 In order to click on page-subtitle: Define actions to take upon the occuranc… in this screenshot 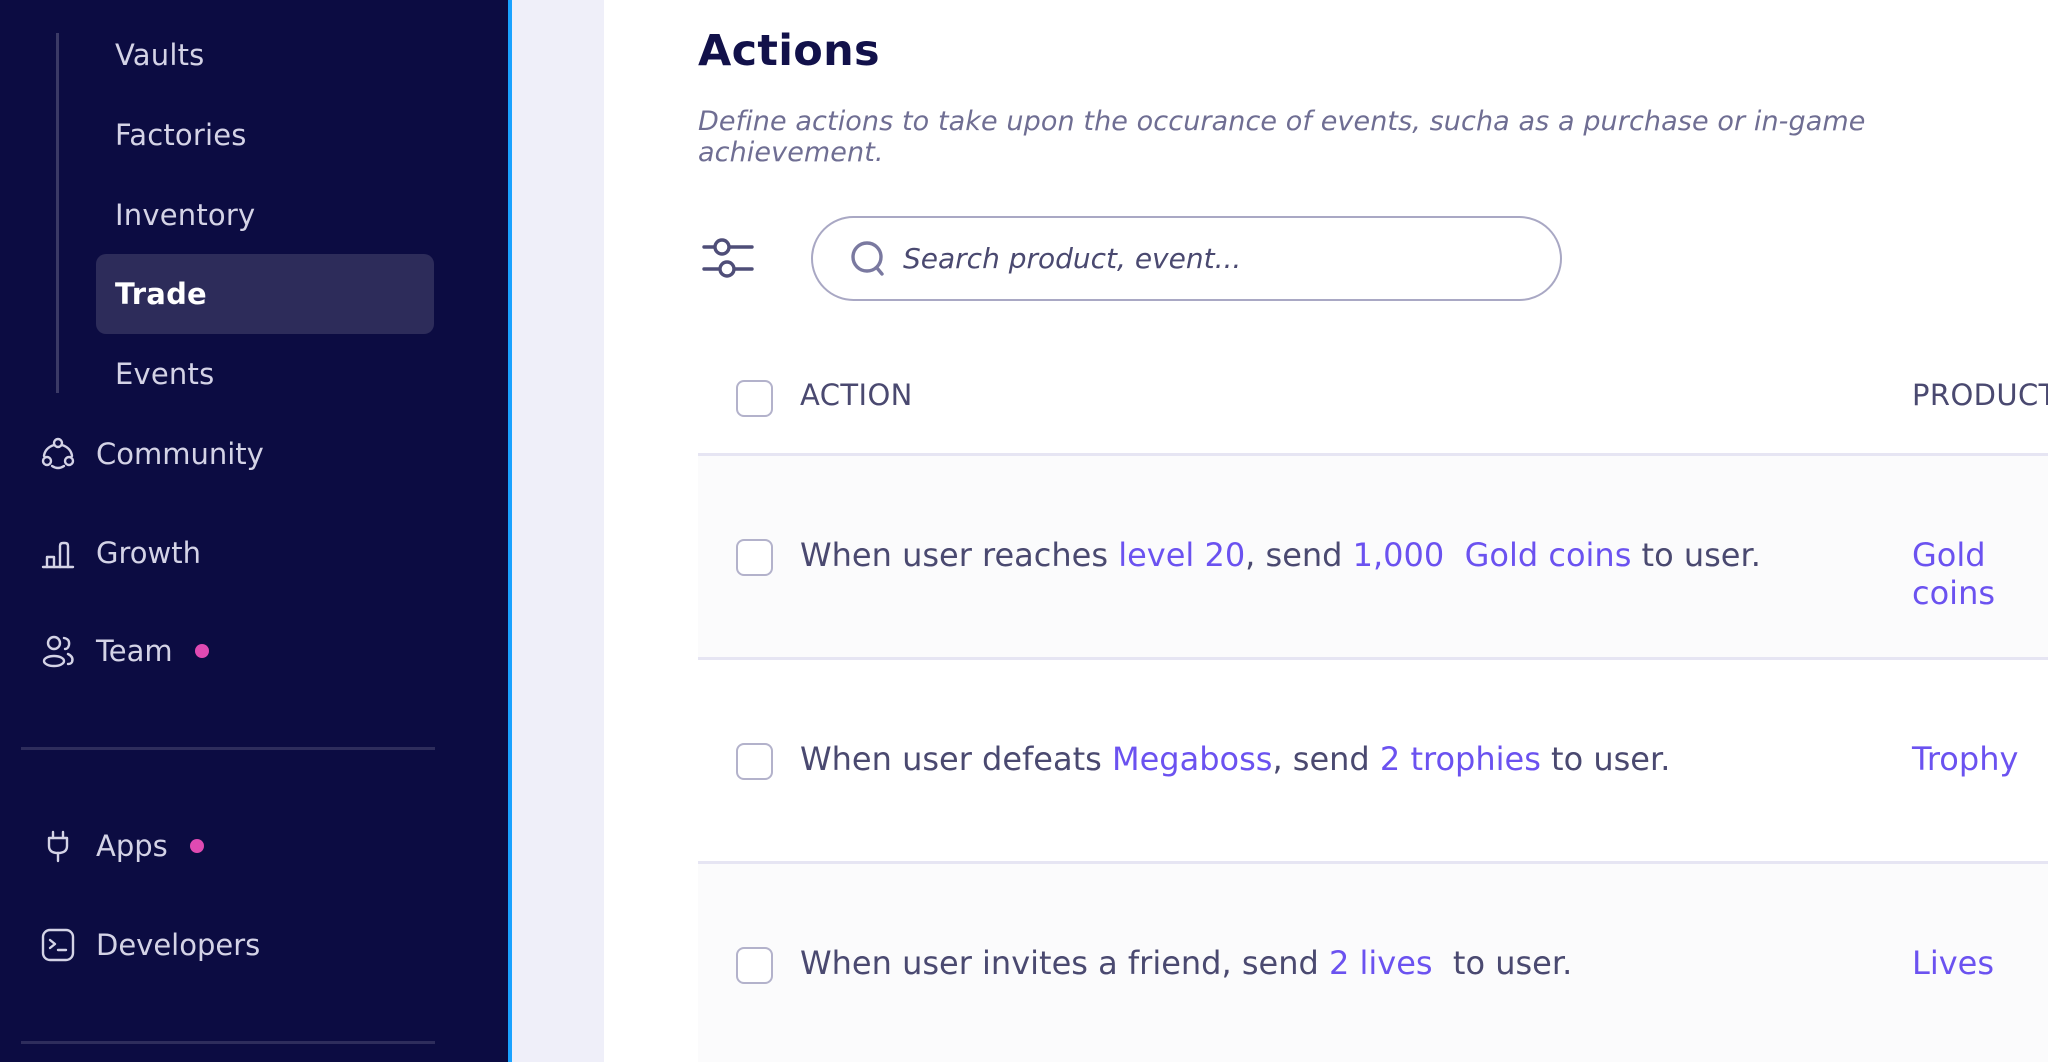, I will do `click(1282, 137)`.